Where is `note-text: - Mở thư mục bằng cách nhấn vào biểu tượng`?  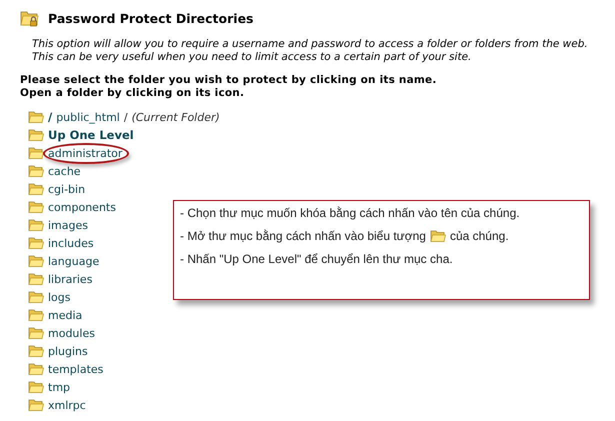
note-text: - Mở thư mục bằng cách nhấn vào biểu tượng is located at coordinates (303, 236).